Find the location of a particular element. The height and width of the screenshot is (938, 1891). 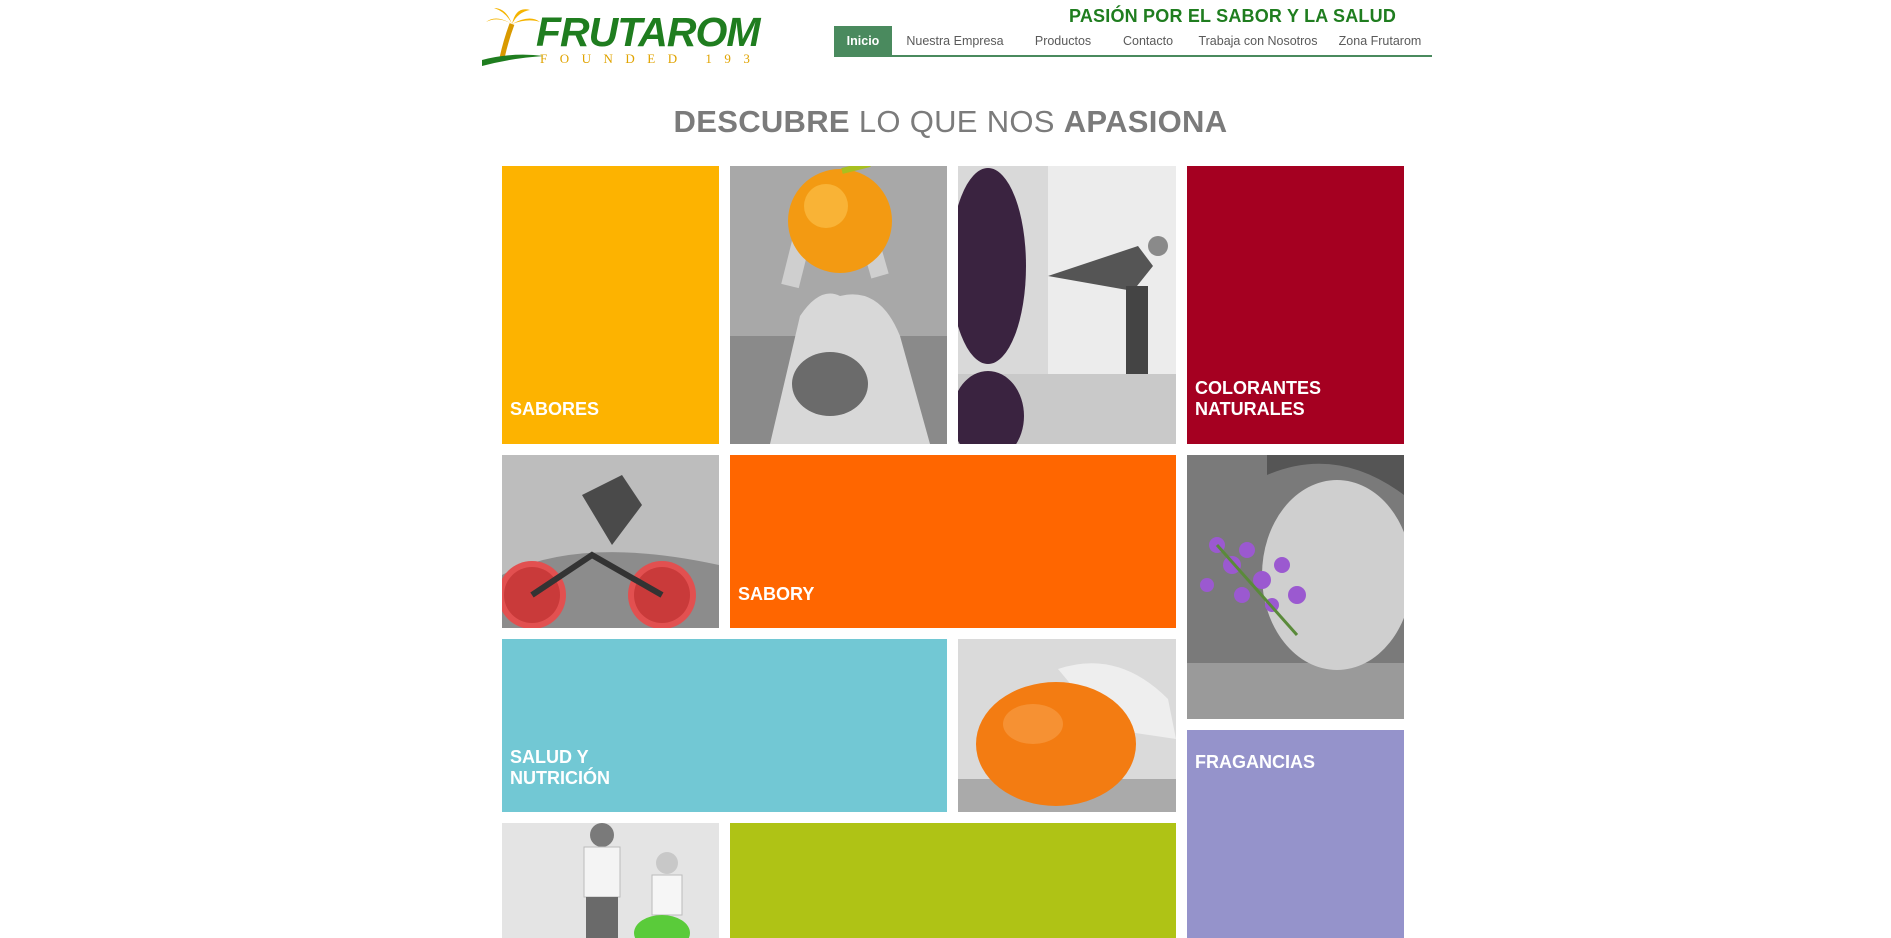

tile-sabory: SABORY is located at coordinates (953, 541).